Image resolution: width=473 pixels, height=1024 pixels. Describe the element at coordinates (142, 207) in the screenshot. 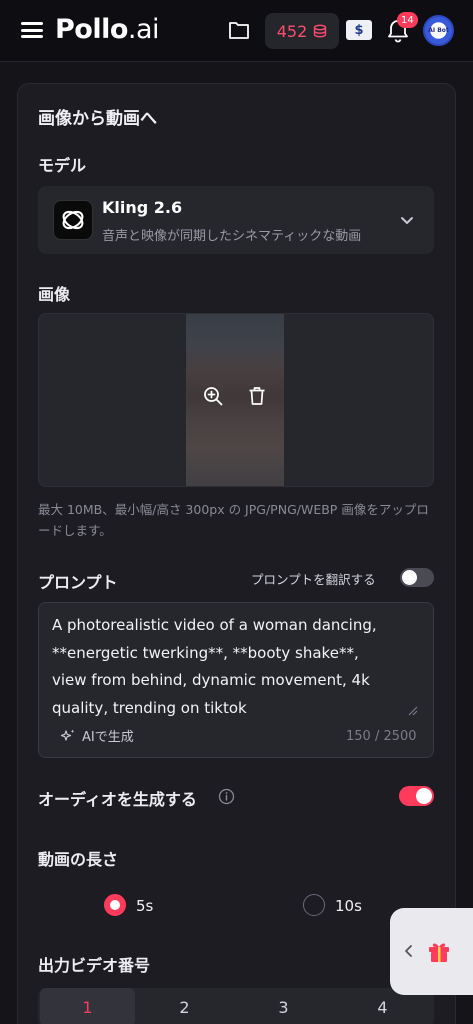

I see `model-name: Kling 2.6` at that location.